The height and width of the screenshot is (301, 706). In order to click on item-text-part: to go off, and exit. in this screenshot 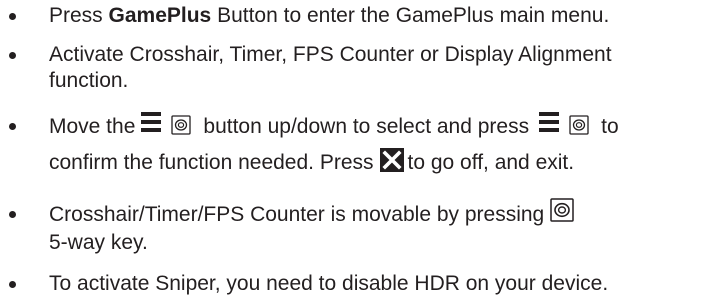, I will do `click(491, 162)`.